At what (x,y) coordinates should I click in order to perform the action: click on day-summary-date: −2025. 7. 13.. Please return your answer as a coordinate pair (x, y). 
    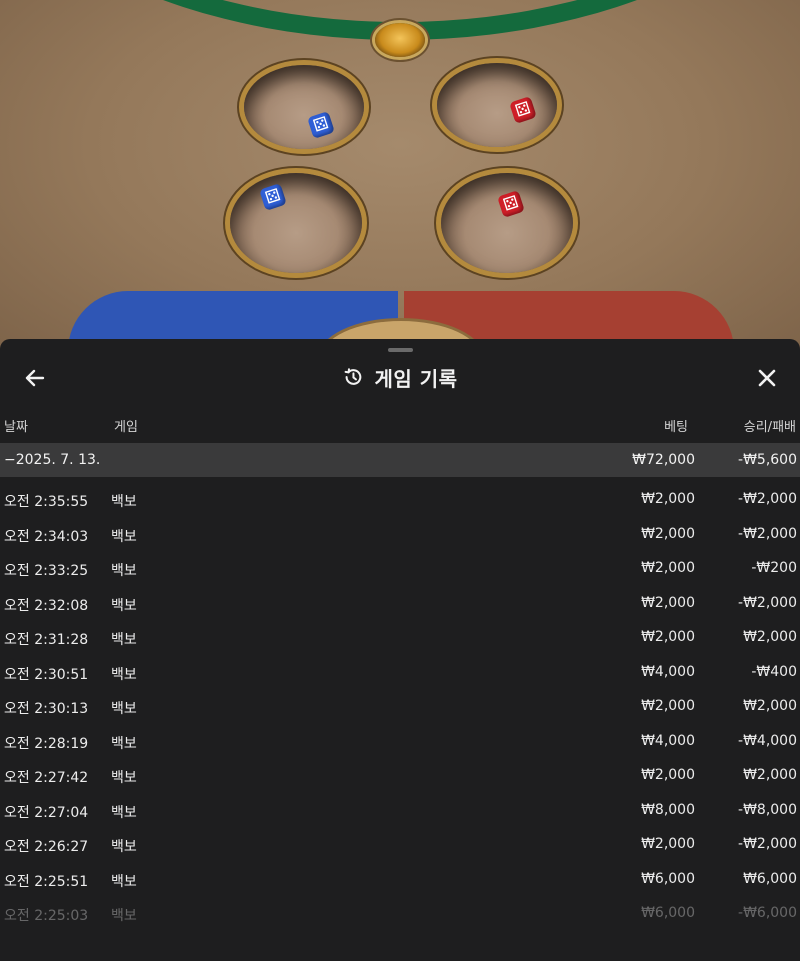
    Looking at the image, I should click on (52, 460).